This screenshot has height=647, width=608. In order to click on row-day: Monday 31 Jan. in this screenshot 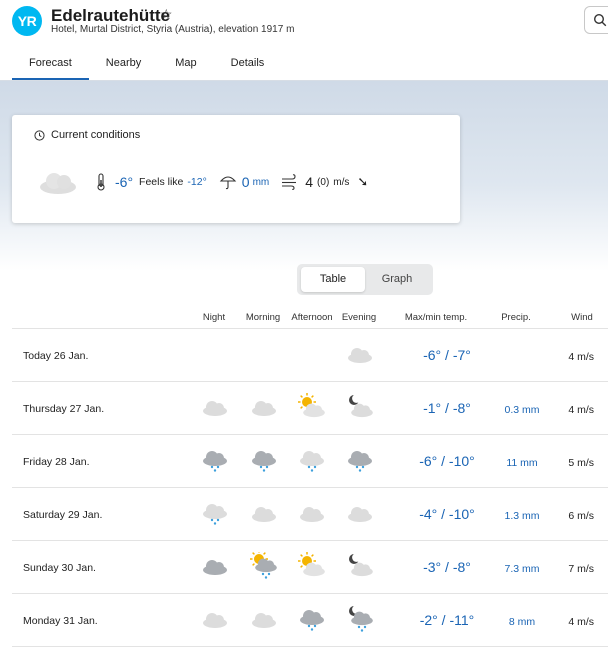, I will do `click(60, 621)`.